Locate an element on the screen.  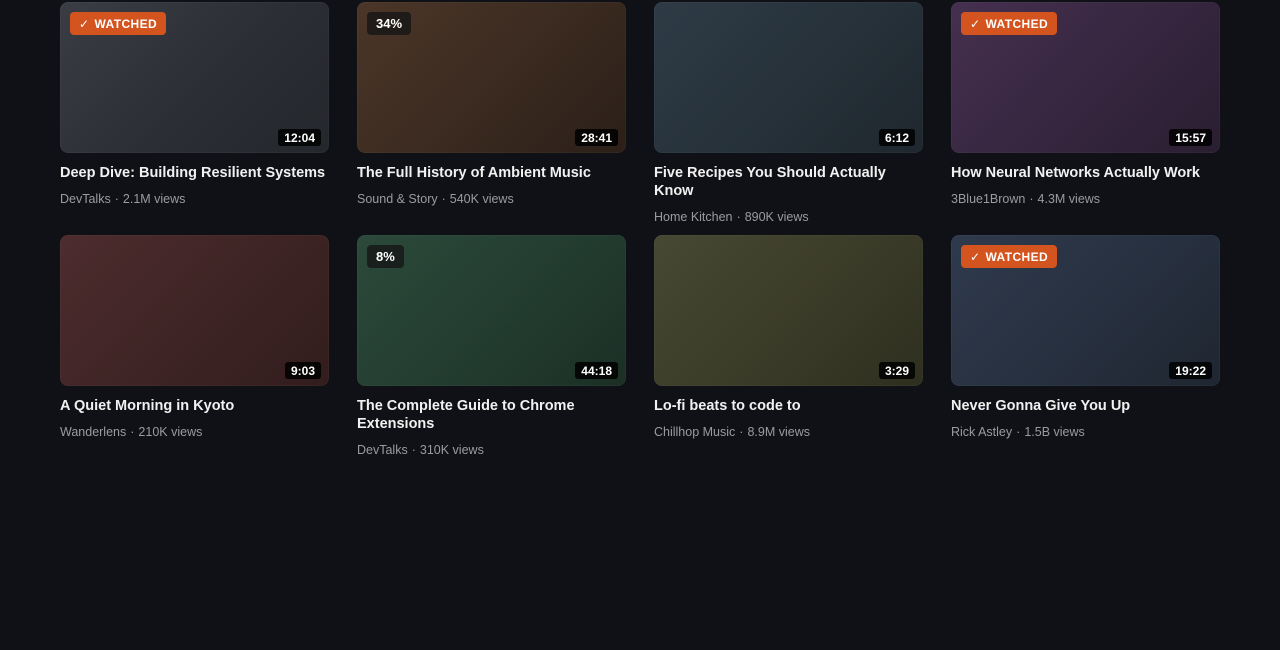
video-meta: Chillhop Music · 8.9M views is located at coordinates (788, 432).